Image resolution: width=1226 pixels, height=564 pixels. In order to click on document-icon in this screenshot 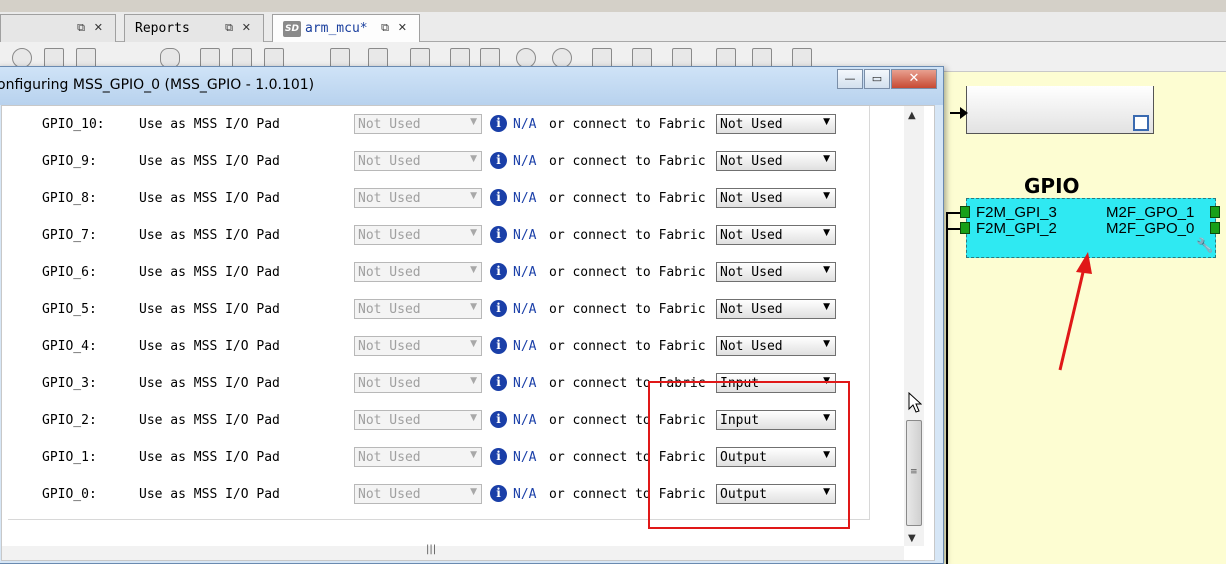, I will do `click(54, 58)`.